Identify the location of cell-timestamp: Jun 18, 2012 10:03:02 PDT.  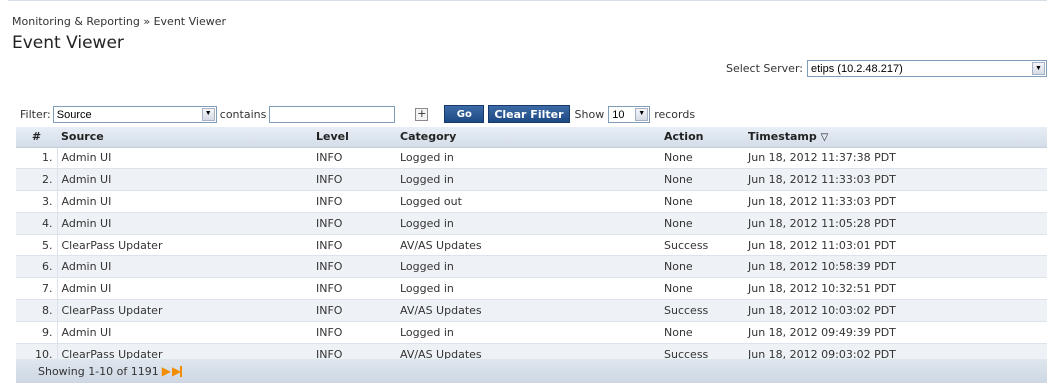
(895, 310).